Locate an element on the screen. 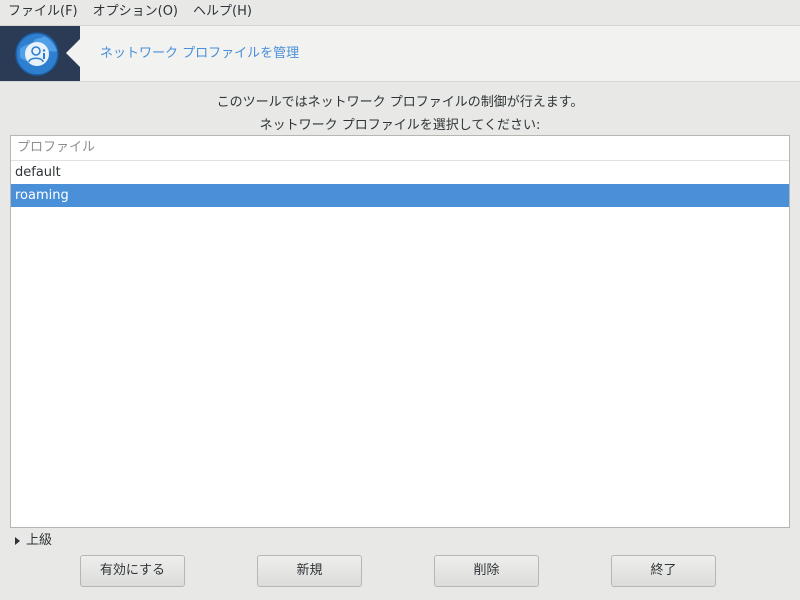  enable-button: 有効にする is located at coordinates (132, 571).